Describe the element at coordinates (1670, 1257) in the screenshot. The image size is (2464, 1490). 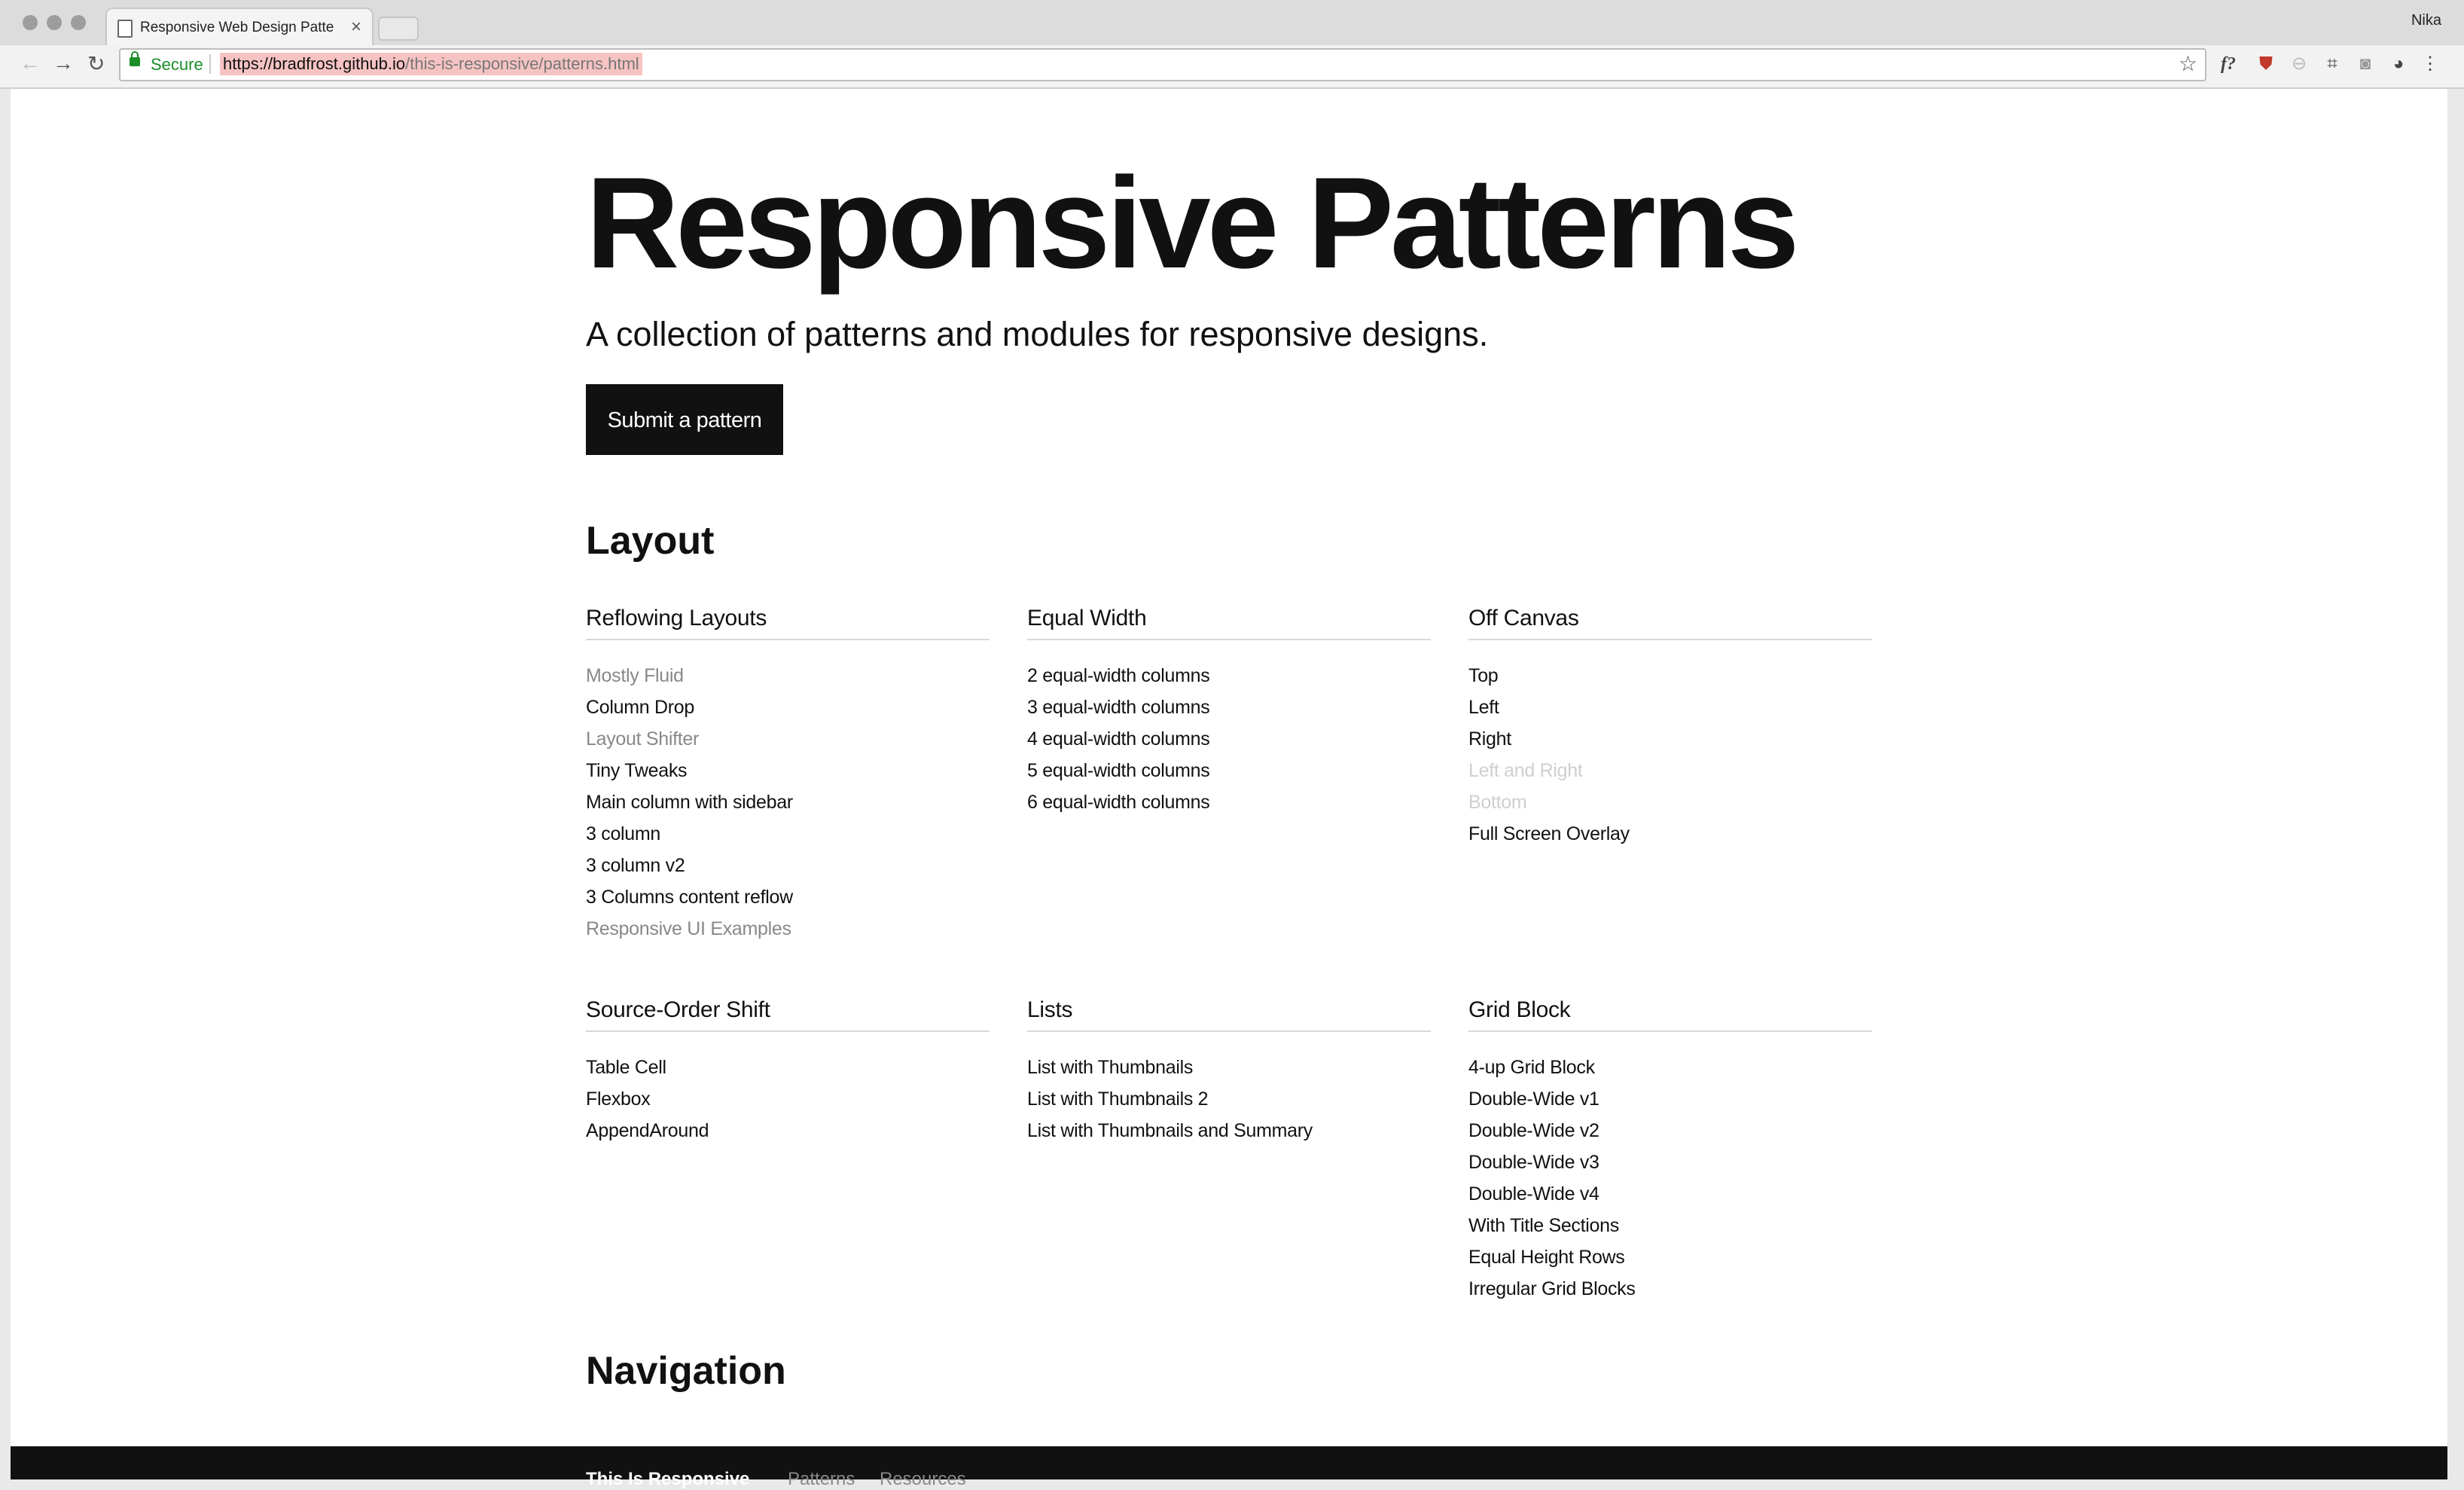
I see `pattern-link: Equal Height Rows` at that location.